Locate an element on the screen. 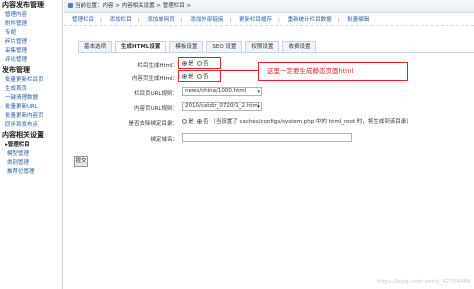 This screenshot has height=289, width=474. tab-charge: 收费设置 is located at coordinates (299, 46).